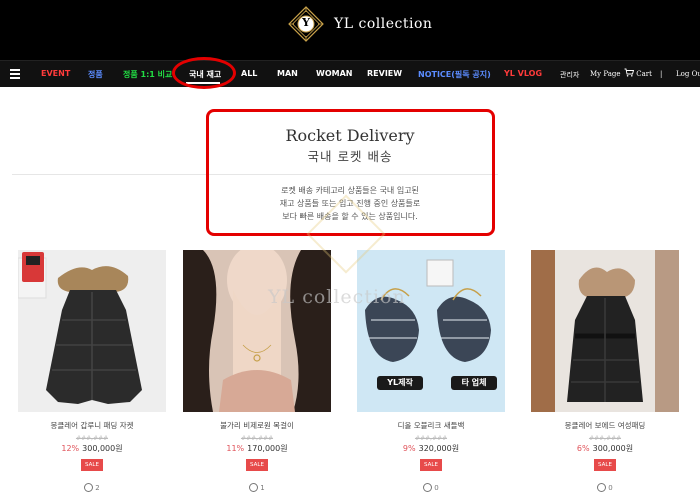 This screenshot has width=700, height=500. I want to click on brand-logo: Y YL collection, so click(359, 24).